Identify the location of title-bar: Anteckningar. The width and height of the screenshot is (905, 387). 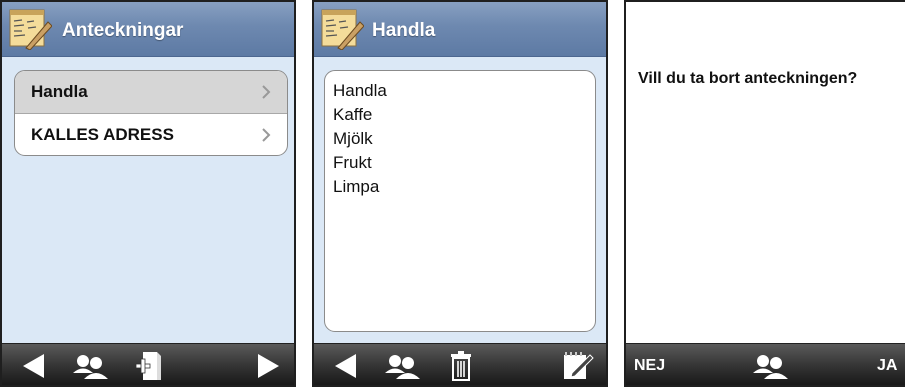
(148, 28).